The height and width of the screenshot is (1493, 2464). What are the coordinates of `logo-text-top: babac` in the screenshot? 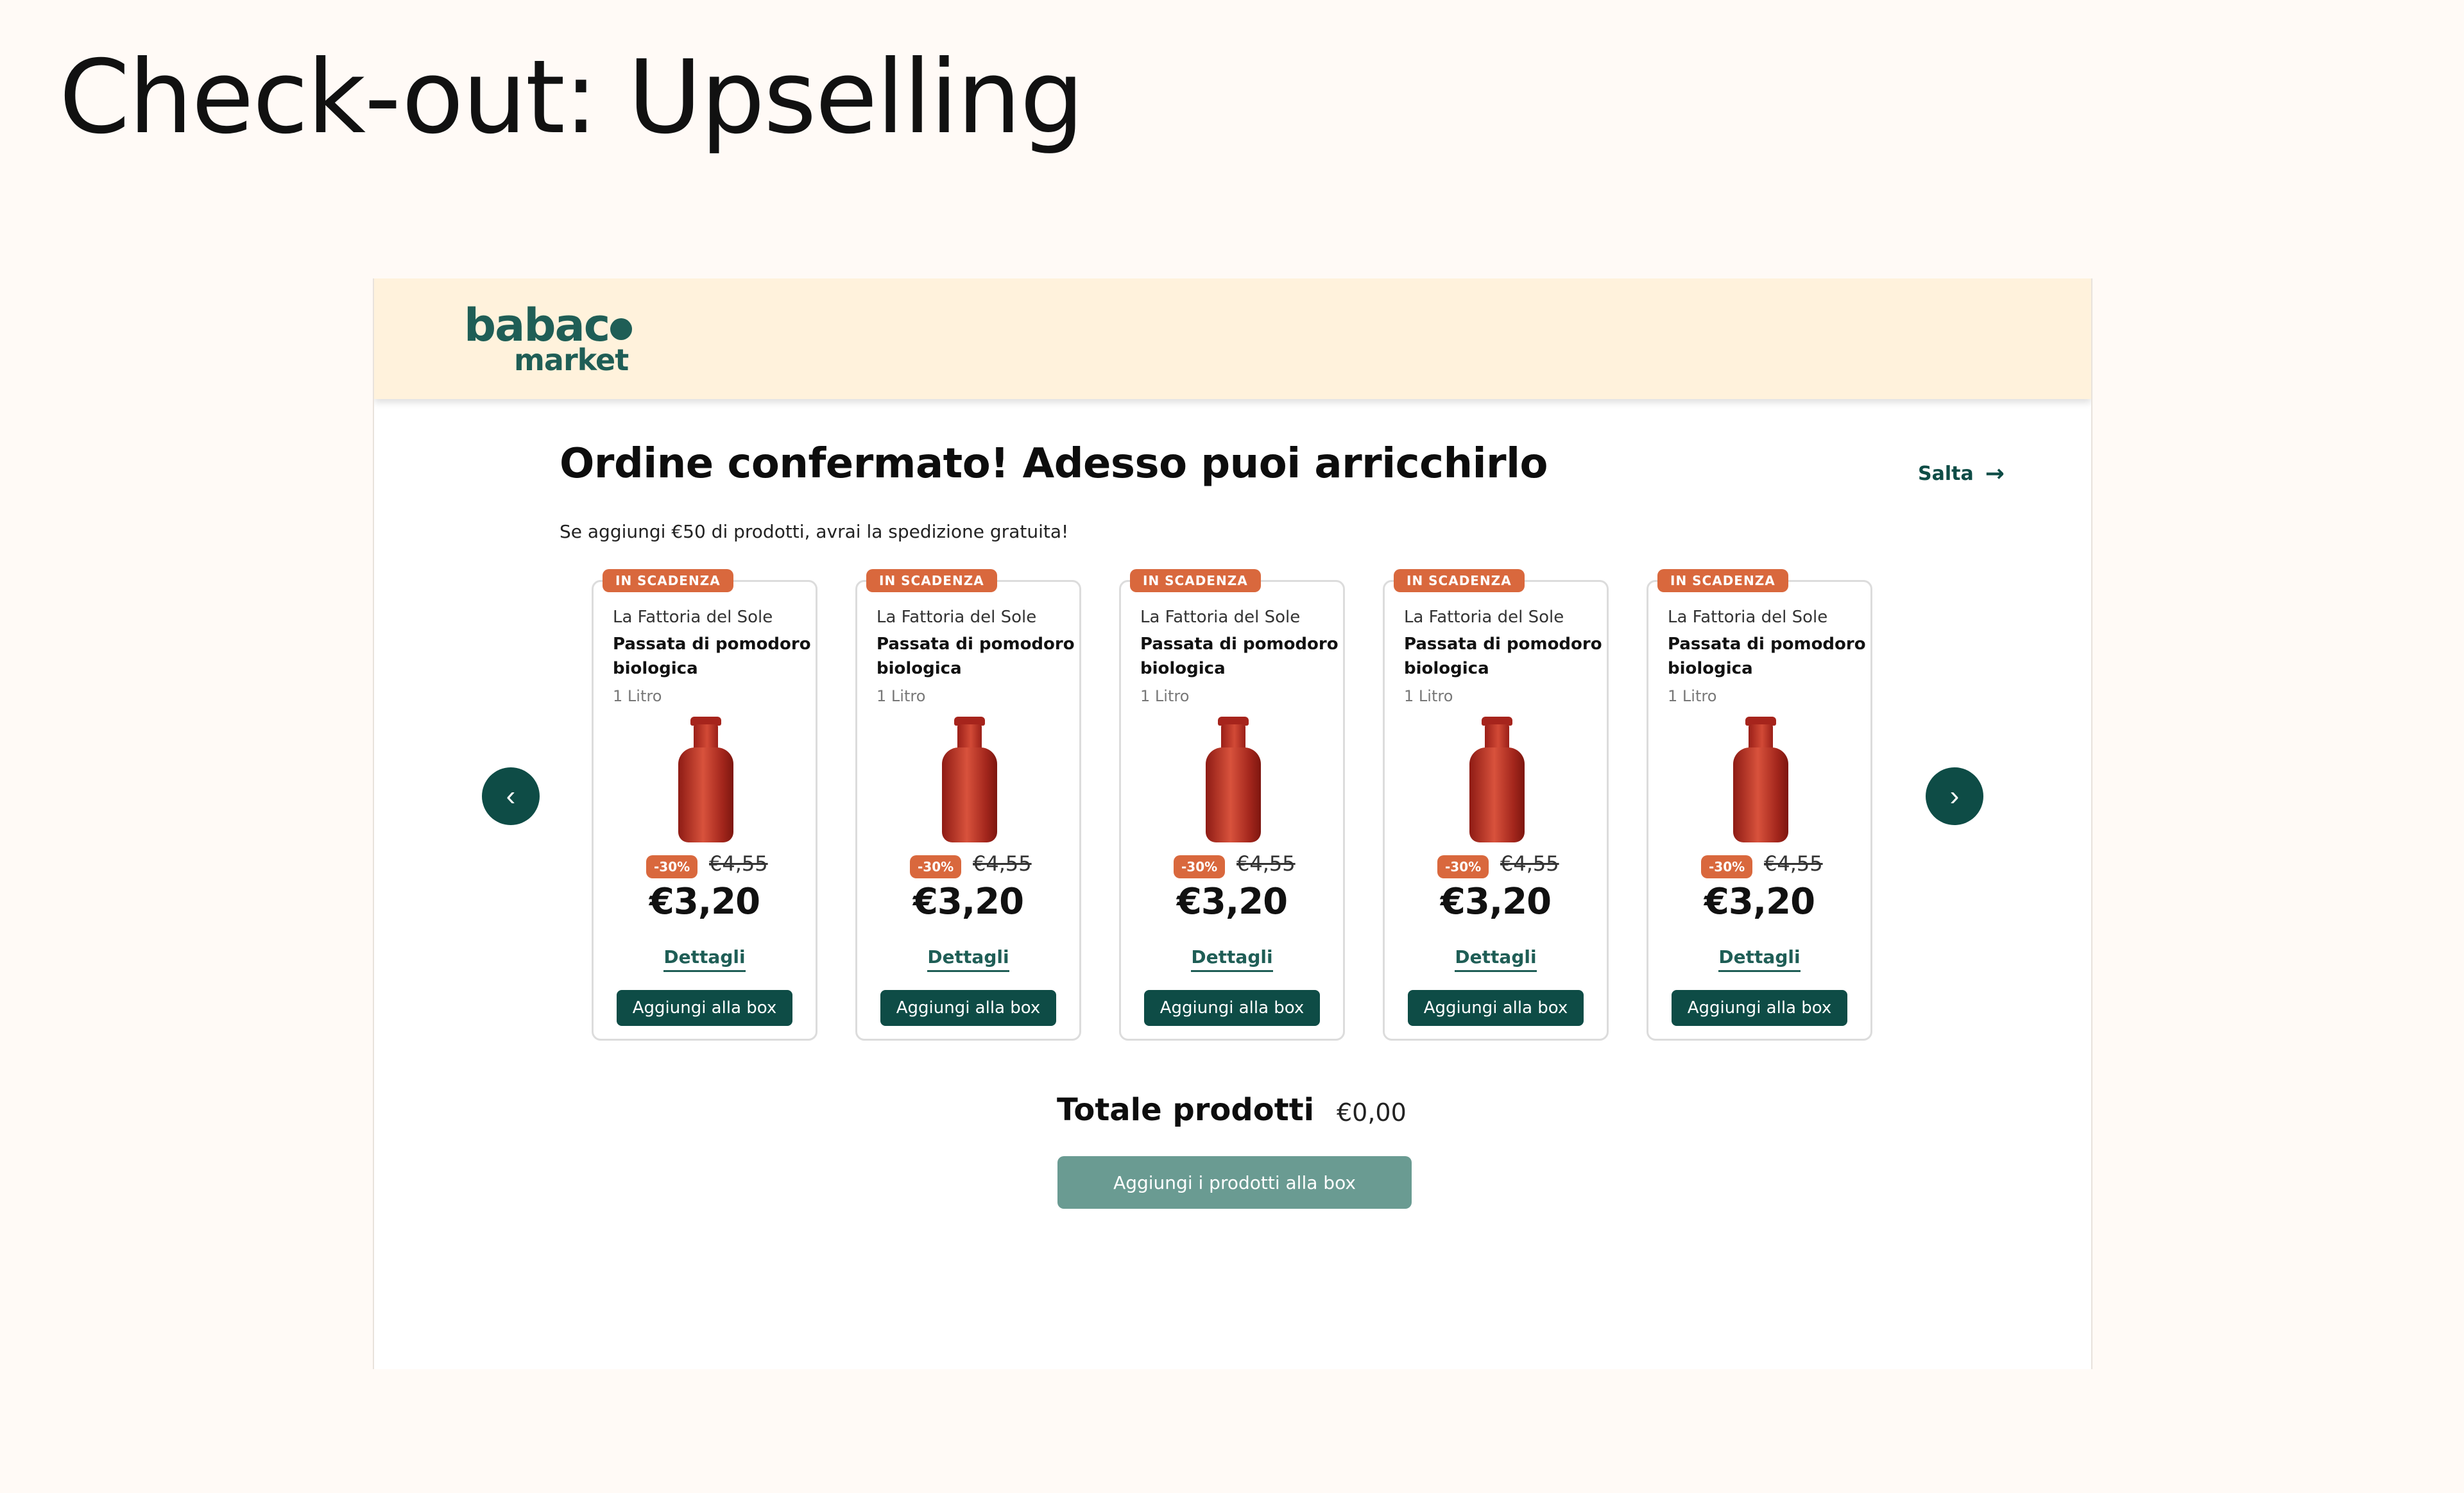 It's located at (537, 325).